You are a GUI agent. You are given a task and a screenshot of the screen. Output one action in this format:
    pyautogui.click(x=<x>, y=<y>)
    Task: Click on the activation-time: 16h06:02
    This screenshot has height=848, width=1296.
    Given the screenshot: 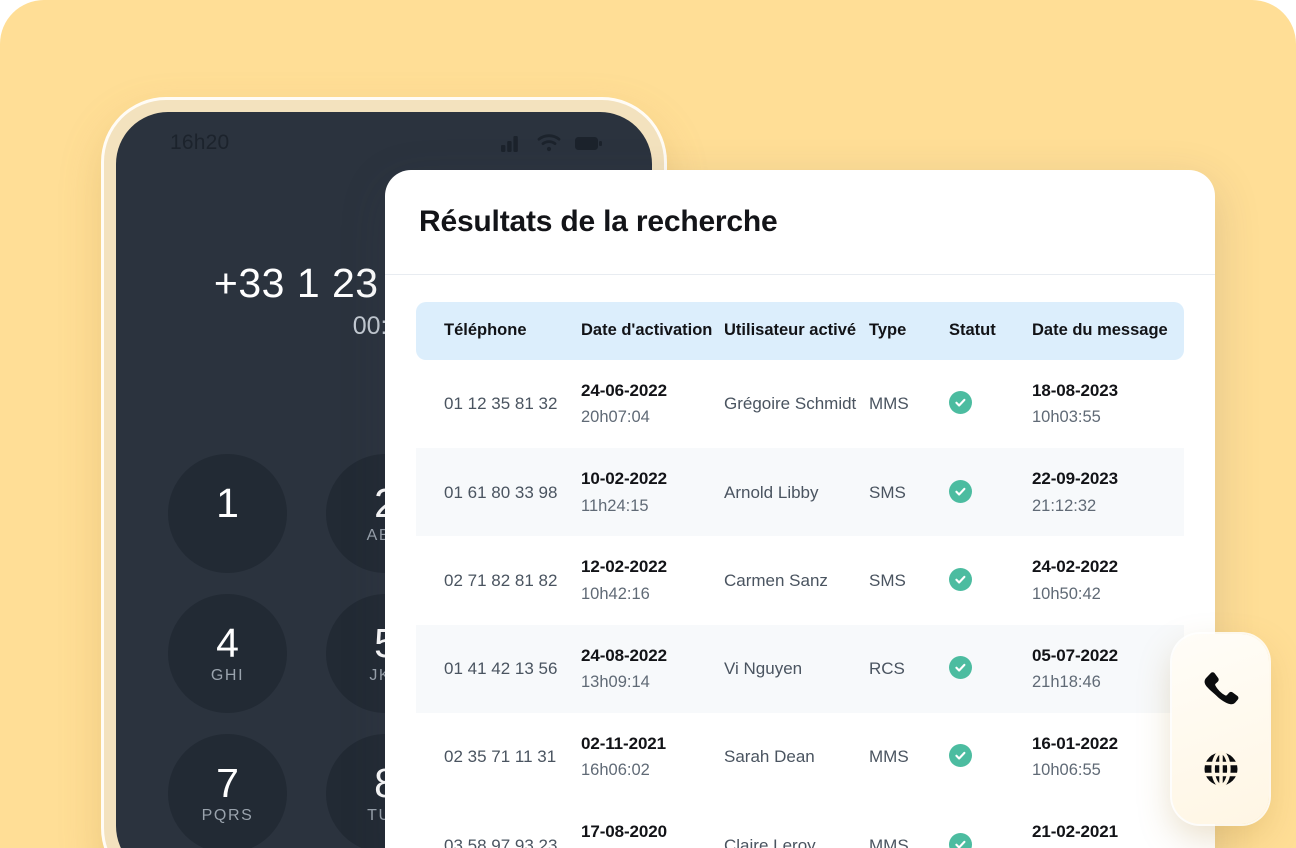 What is the action you would take?
    pyautogui.click(x=615, y=770)
    